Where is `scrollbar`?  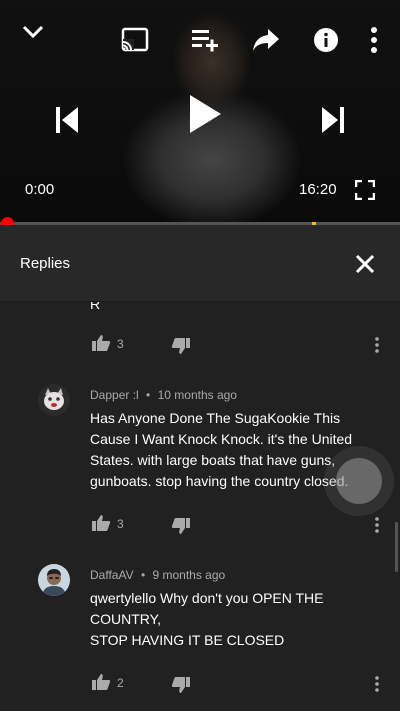 scrollbar is located at coordinates (396, 547).